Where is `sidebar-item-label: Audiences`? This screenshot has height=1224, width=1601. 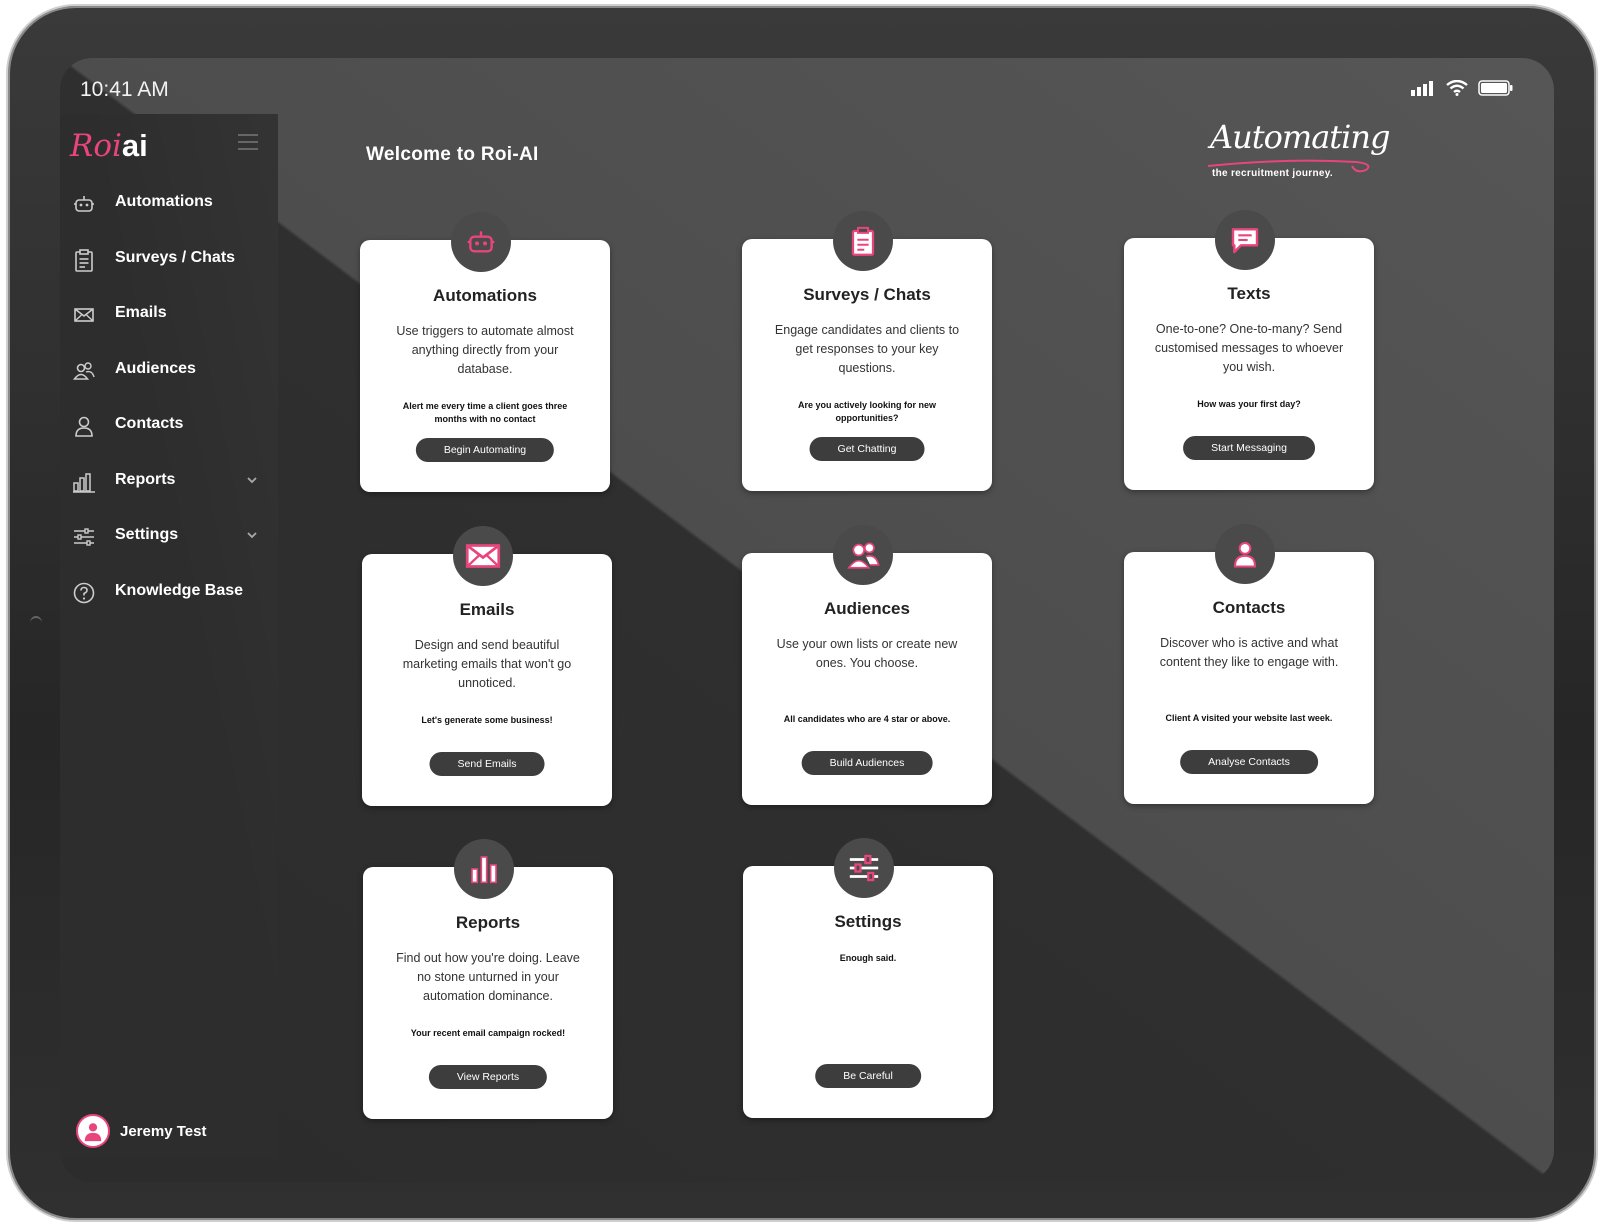 sidebar-item-label: Audiences is located at coordinates (155, 368).